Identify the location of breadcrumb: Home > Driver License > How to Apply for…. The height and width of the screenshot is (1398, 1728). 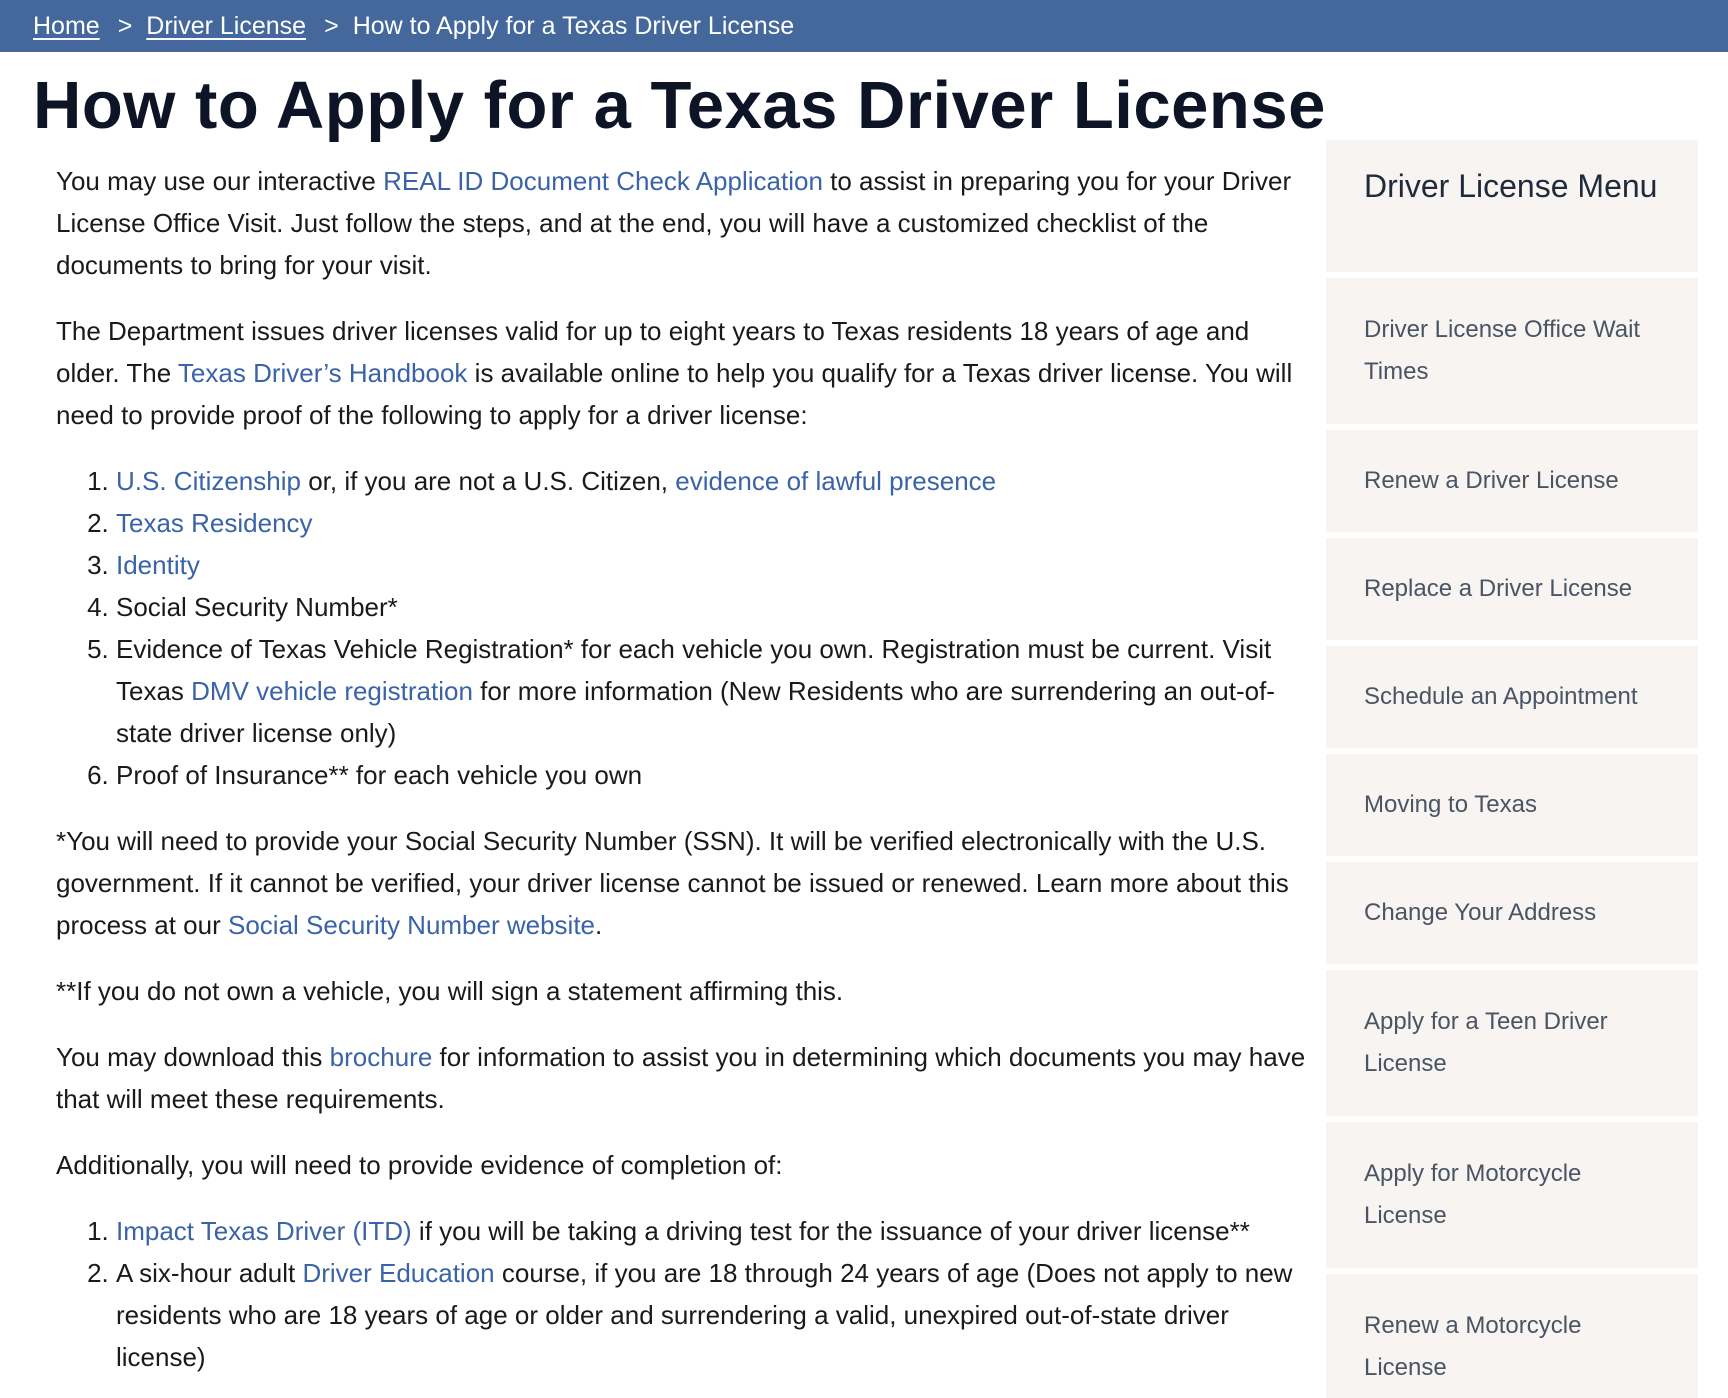
(864, 26).